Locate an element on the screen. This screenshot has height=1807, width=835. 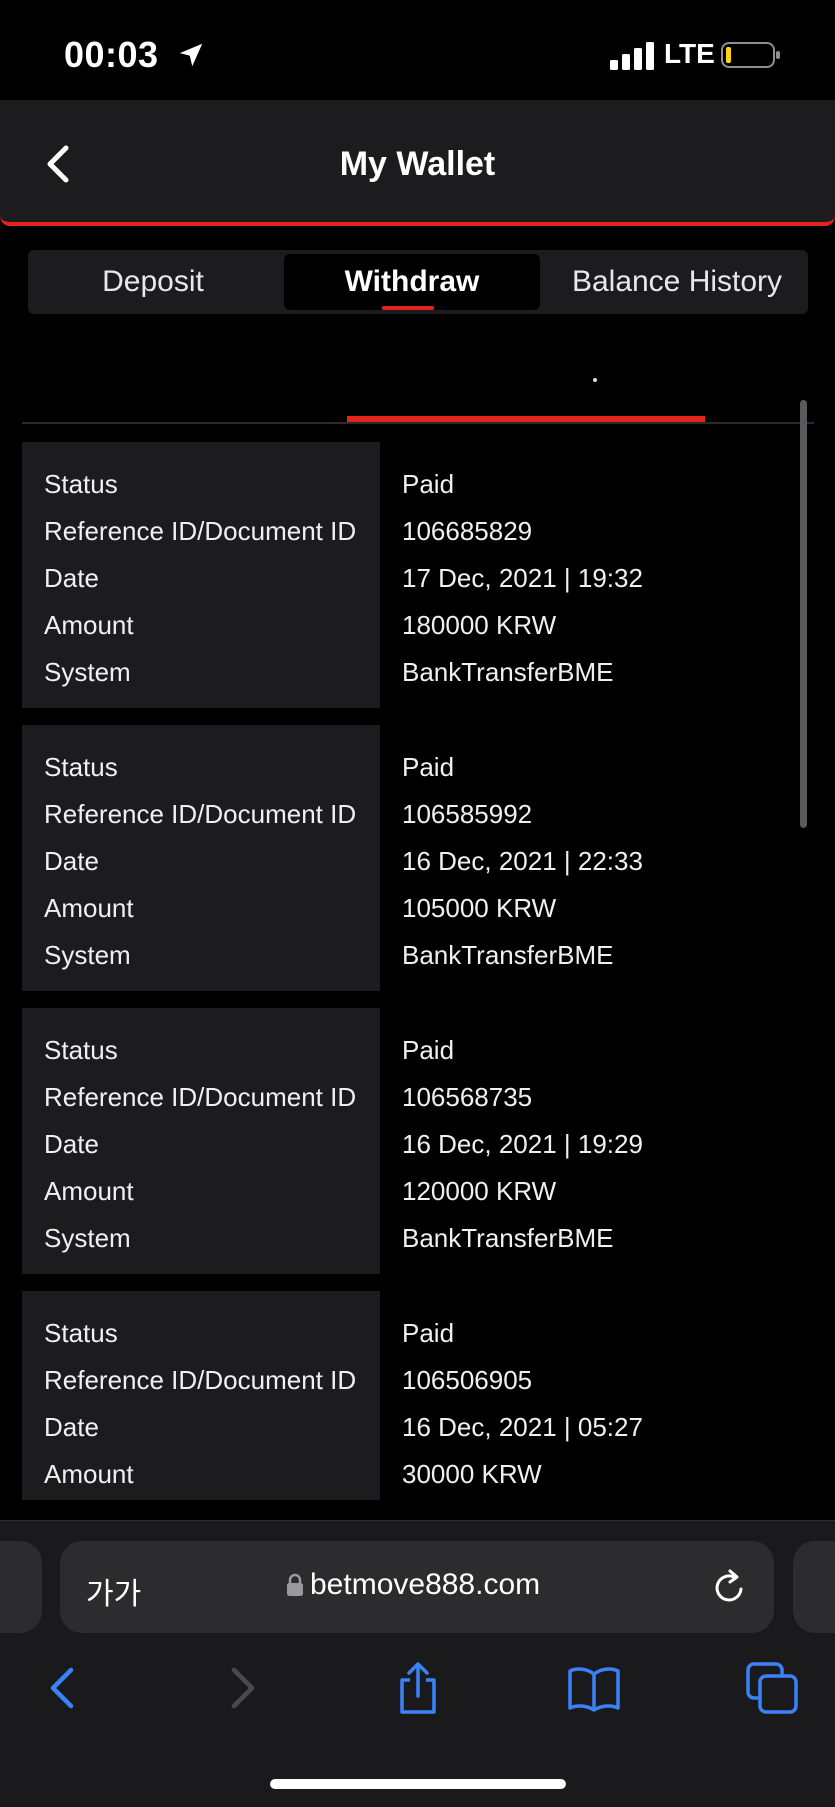
amount-value: 120000 KRW is located at coordinates (479, 1191).